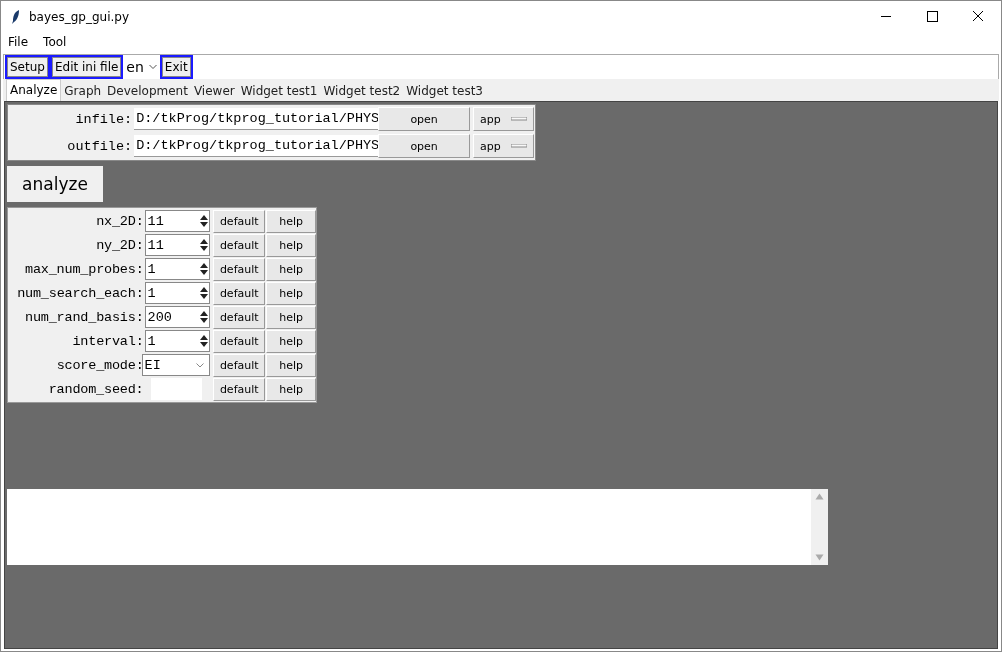 The height and width of the screenshot is (652, 1002). Describe the element at coordinates (27, 67) in the screenshot. I see `toolbar-button: Setup` at that location.